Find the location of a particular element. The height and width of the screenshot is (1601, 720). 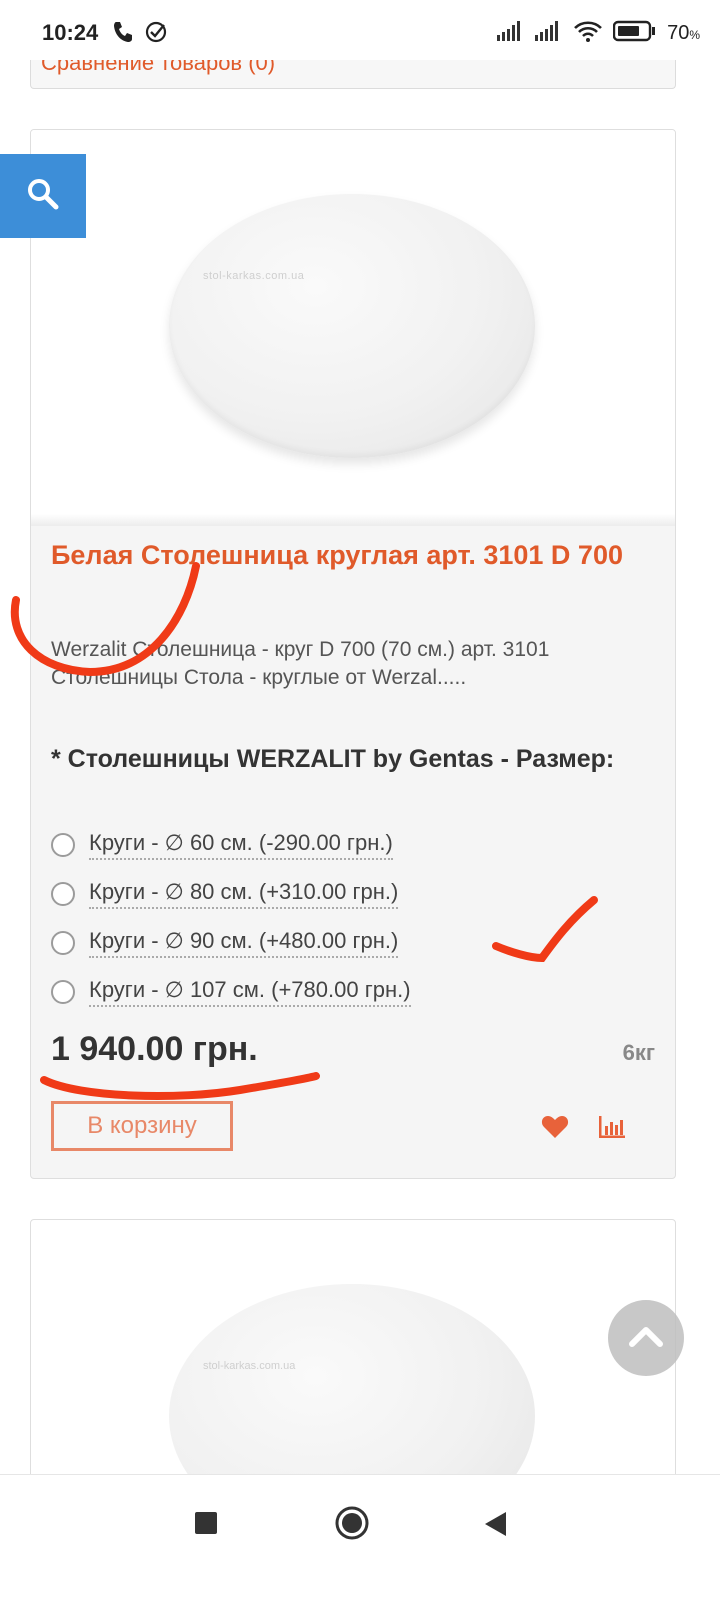

heart-icon is located at coordinates (555, 1129).